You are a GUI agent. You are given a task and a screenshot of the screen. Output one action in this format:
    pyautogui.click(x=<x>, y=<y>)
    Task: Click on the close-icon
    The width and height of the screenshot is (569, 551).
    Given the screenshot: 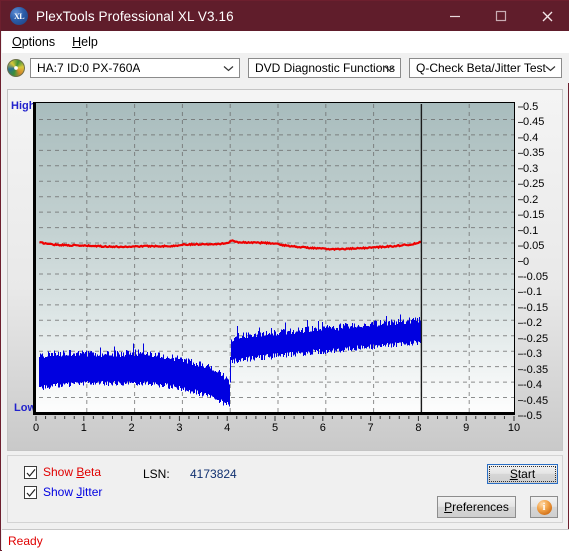 What is the action you would take?
    pyautogui.click(x=546, y=16)
    